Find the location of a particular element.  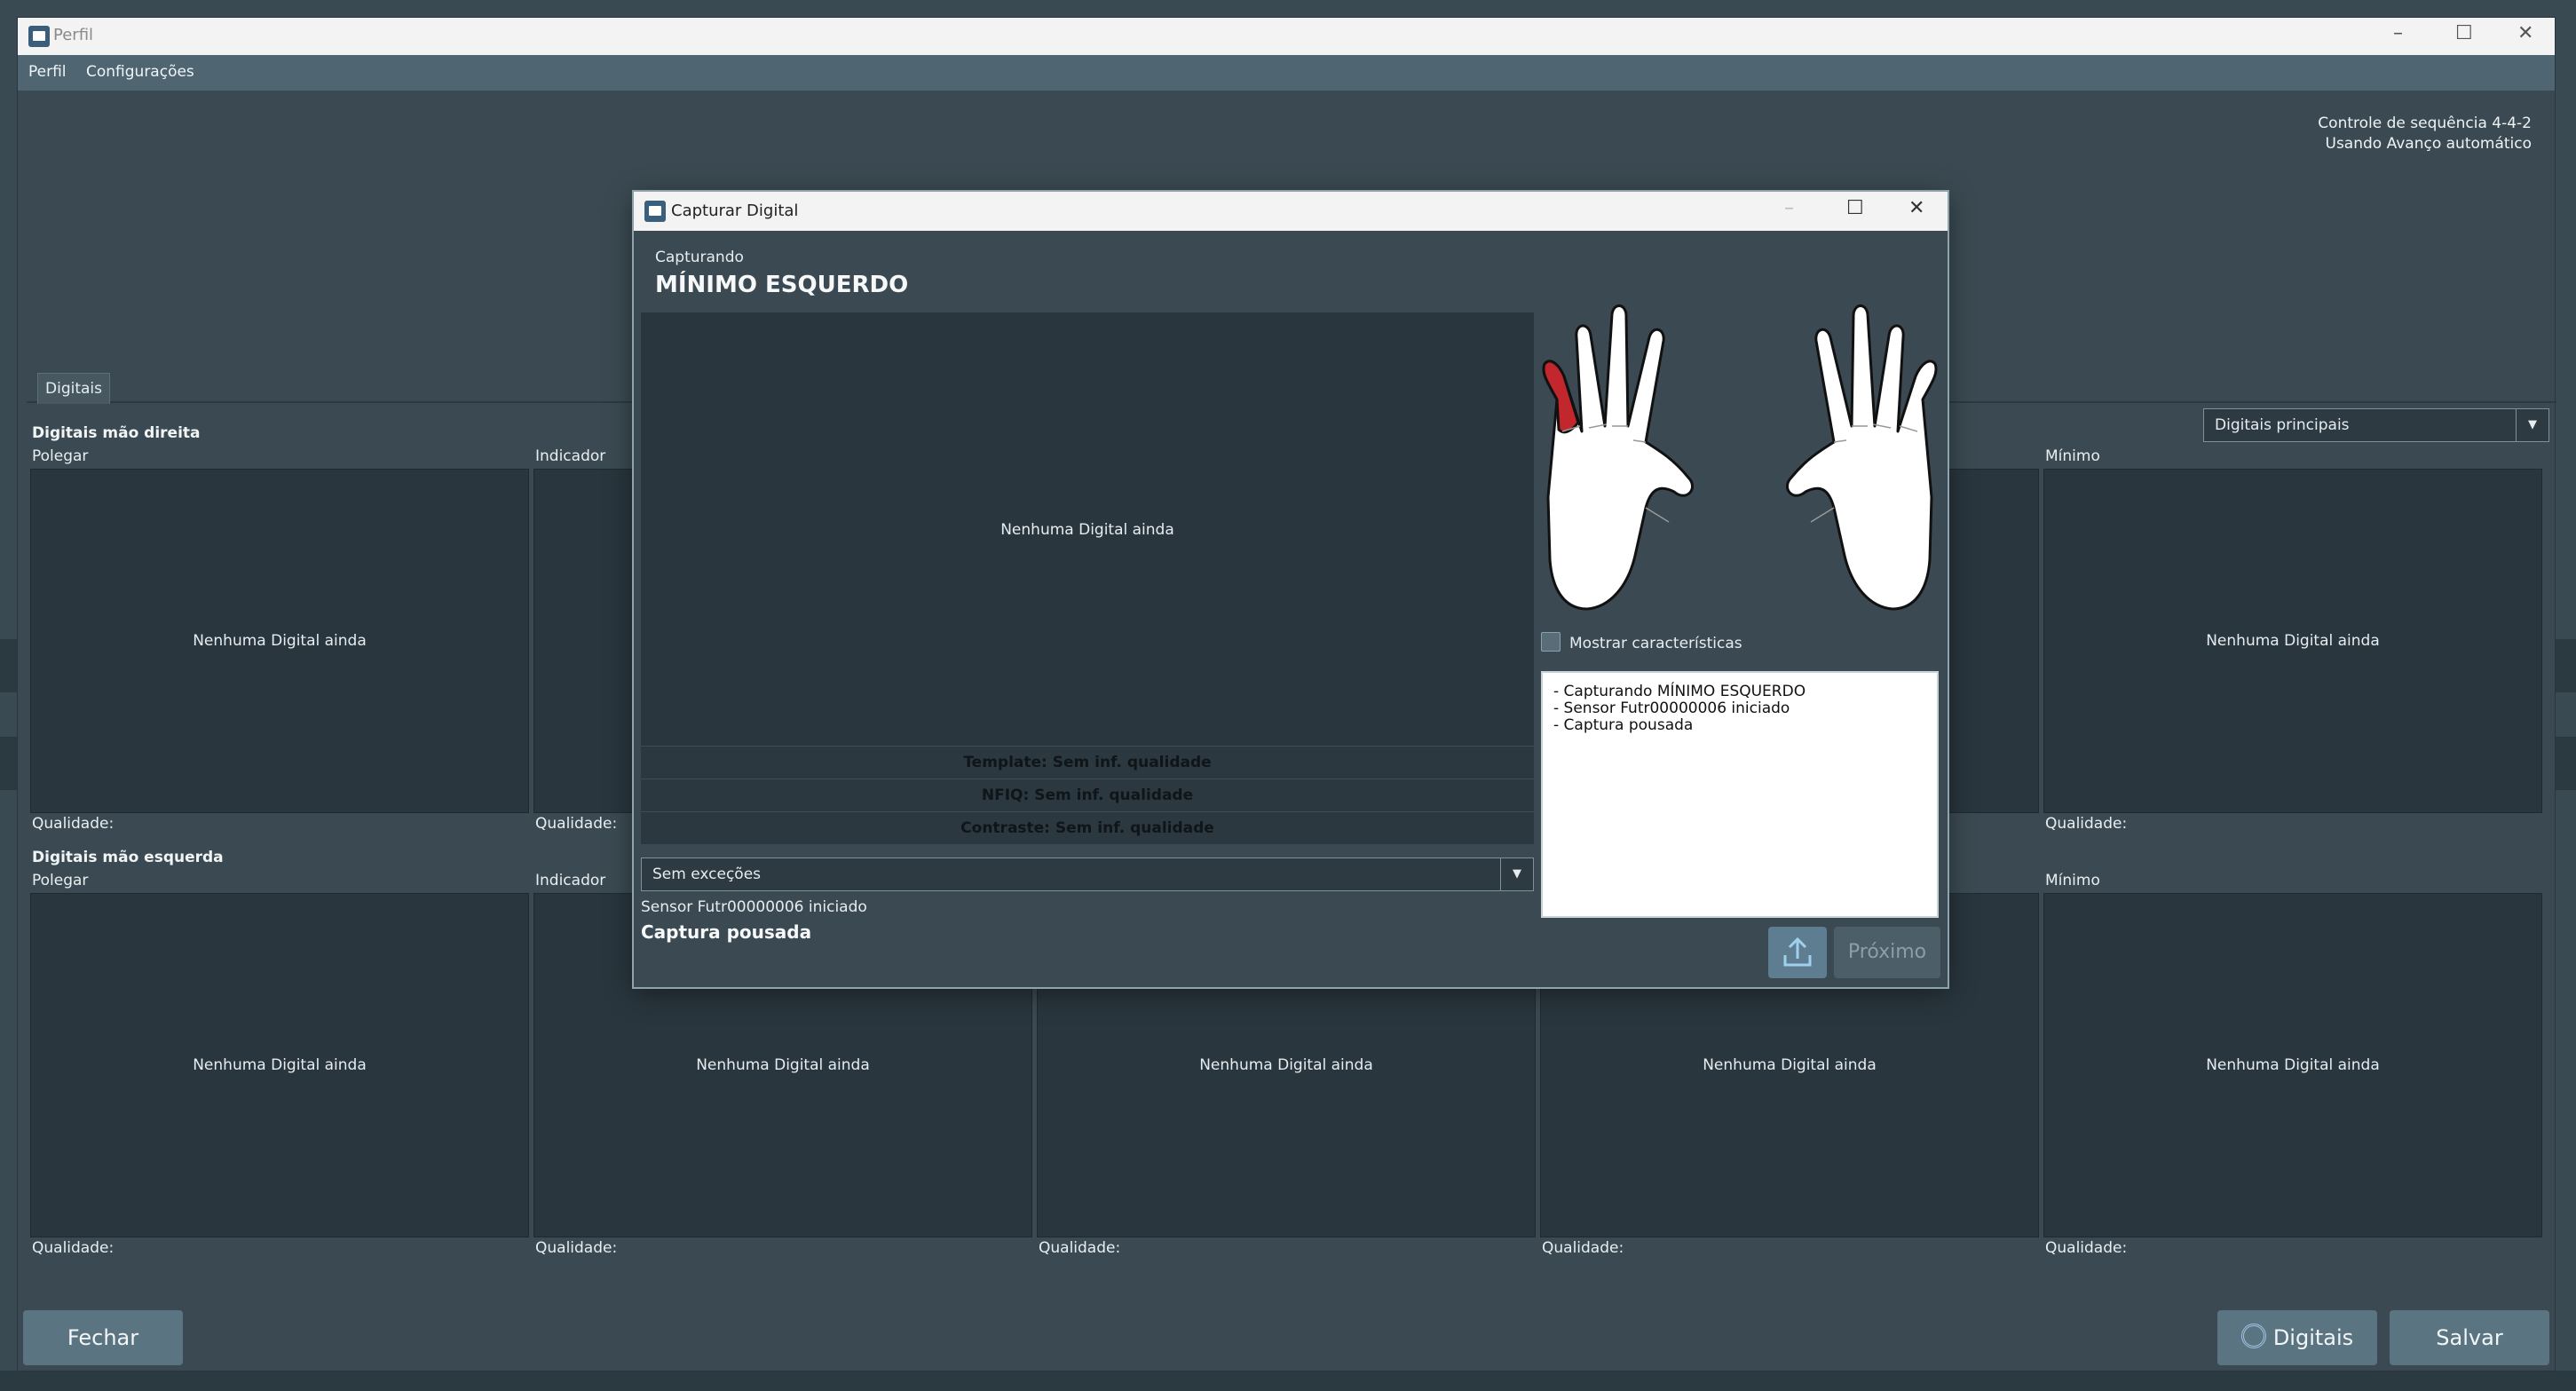

fingerprint-set-value: Digitais principais is located at coordinates (2282, 425).